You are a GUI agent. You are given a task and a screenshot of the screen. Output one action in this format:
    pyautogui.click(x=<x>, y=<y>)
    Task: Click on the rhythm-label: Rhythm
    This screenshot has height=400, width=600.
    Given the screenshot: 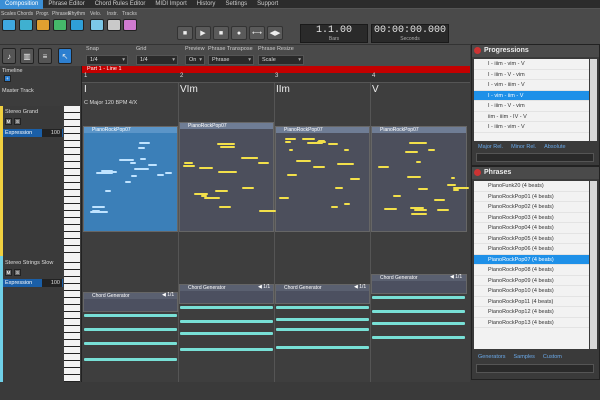 What is the action you would take?
    pyautogui.click(x=77, y=14)
    